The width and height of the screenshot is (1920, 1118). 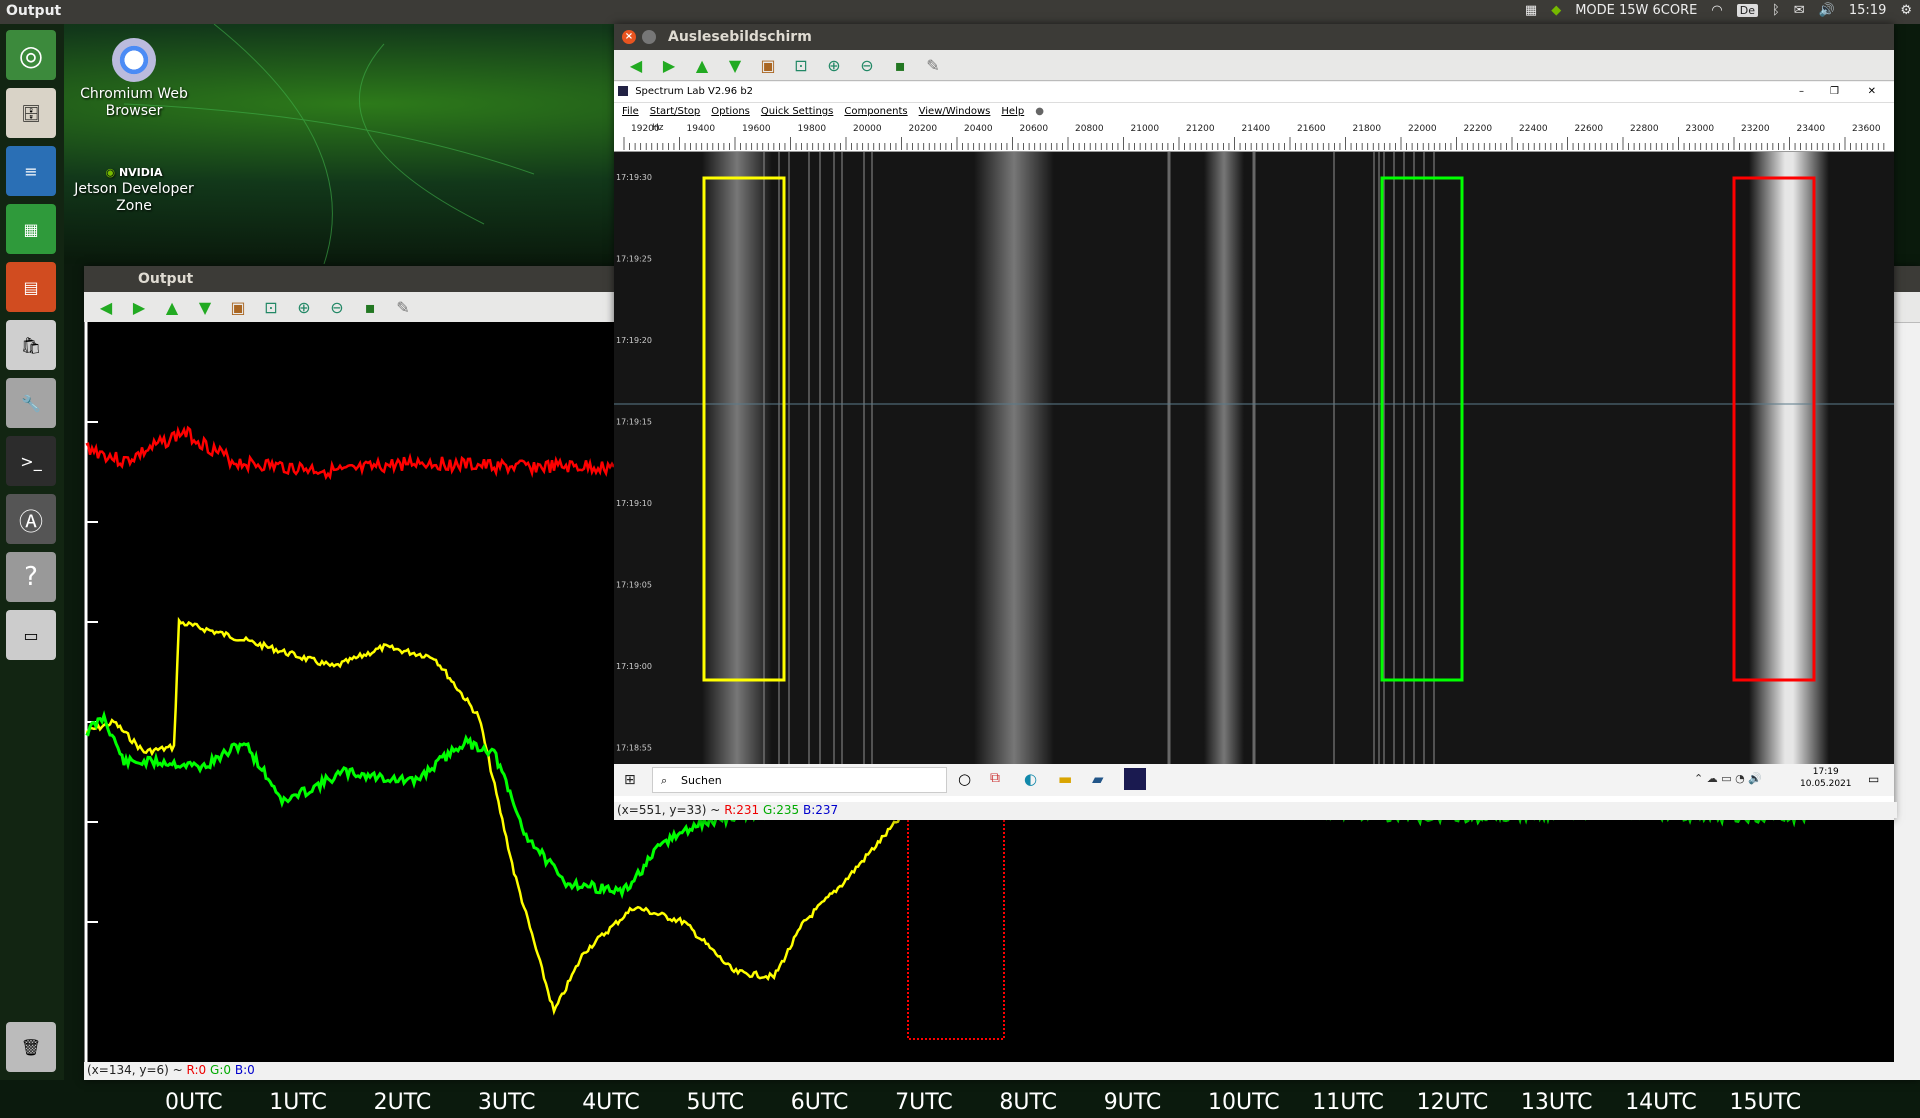 What do you see at coordinates (194, 1102) in the screenshot?
I see `x-tick-label: 0UTC` at bounding box center [194, 1102].